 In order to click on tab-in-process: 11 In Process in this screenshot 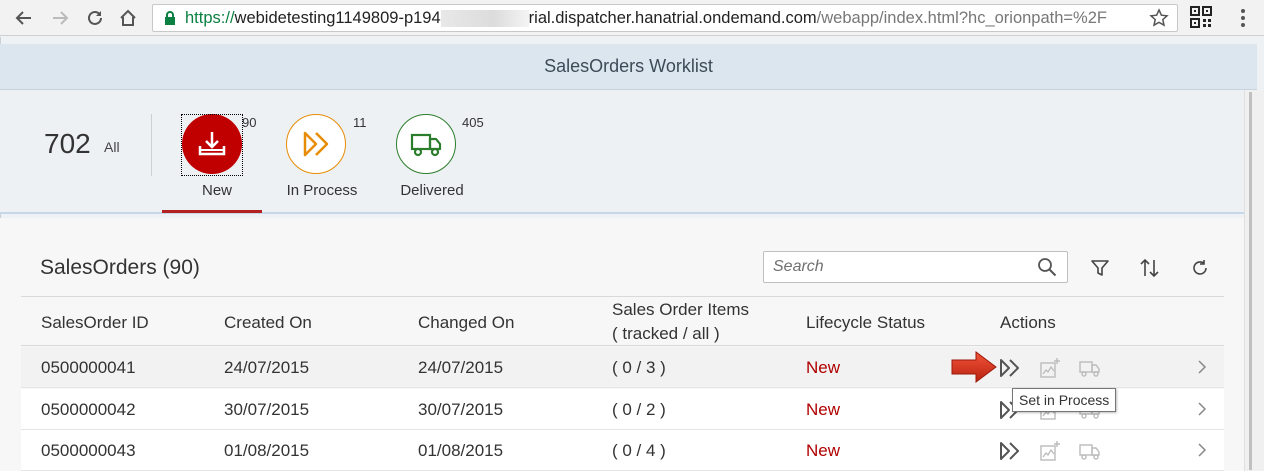, I will do `click(322, 162)`.